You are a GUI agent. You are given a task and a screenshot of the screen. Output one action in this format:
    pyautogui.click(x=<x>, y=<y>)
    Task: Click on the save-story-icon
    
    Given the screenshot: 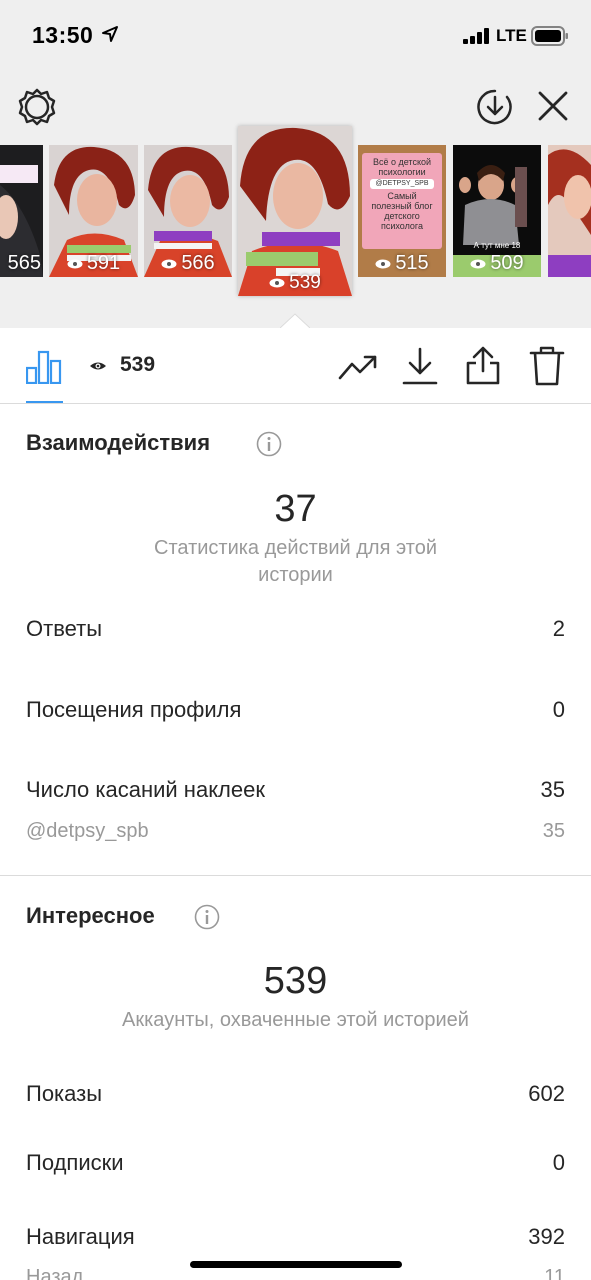 What is the action you would take?
    pyautogui.click(x=495, y=107)
    